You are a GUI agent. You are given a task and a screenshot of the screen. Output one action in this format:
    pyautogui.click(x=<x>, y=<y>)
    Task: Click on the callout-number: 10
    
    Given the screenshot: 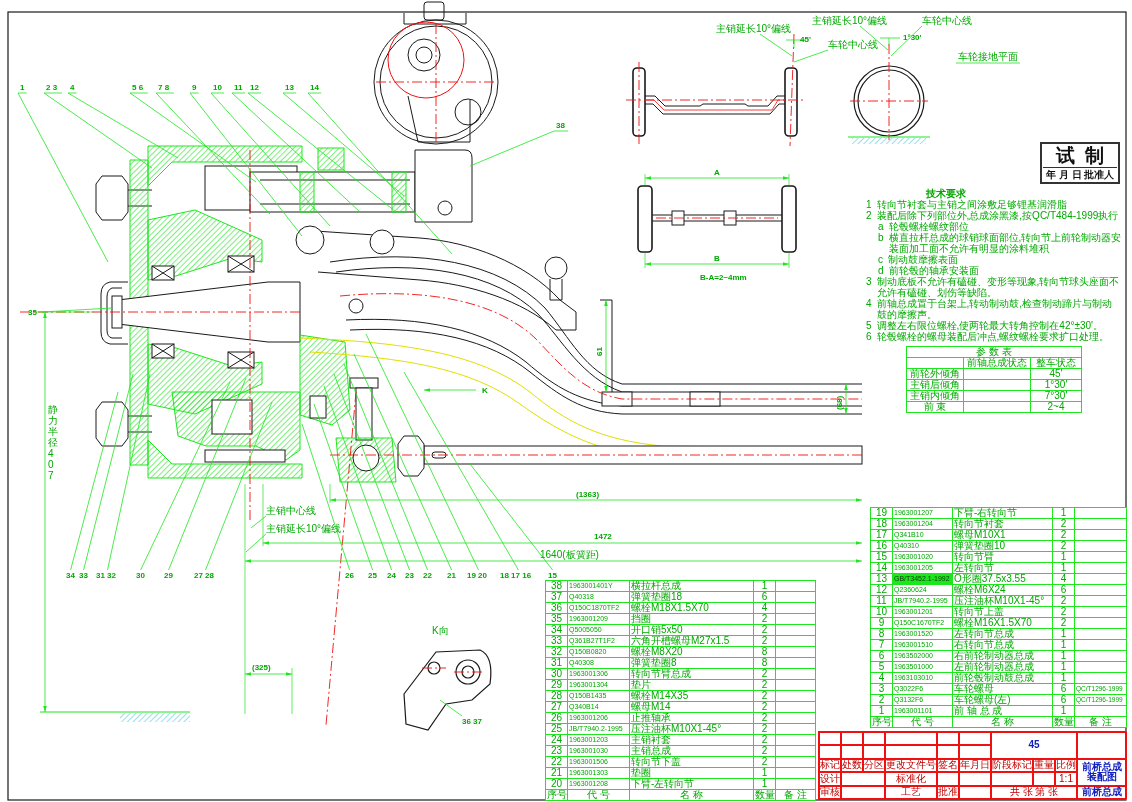 What is the action you would take?
    pyautogui.click(x=217, y=87)
    